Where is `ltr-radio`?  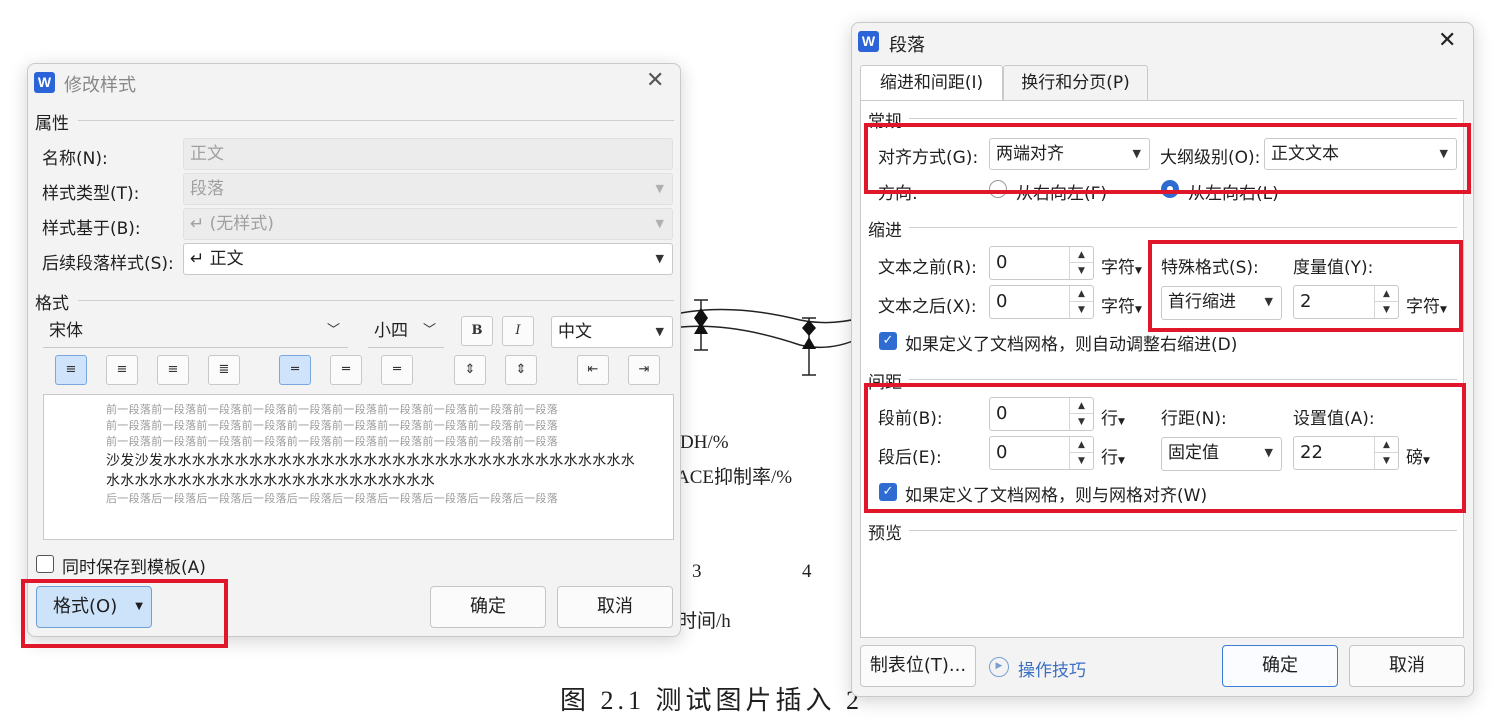
ltr-radio is located at coordinates (1170, 189).